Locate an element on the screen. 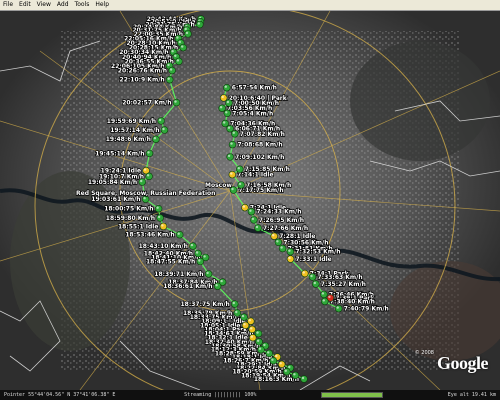  track-point-label: 18:55:1 Idle is located at coordinates (138, 226).